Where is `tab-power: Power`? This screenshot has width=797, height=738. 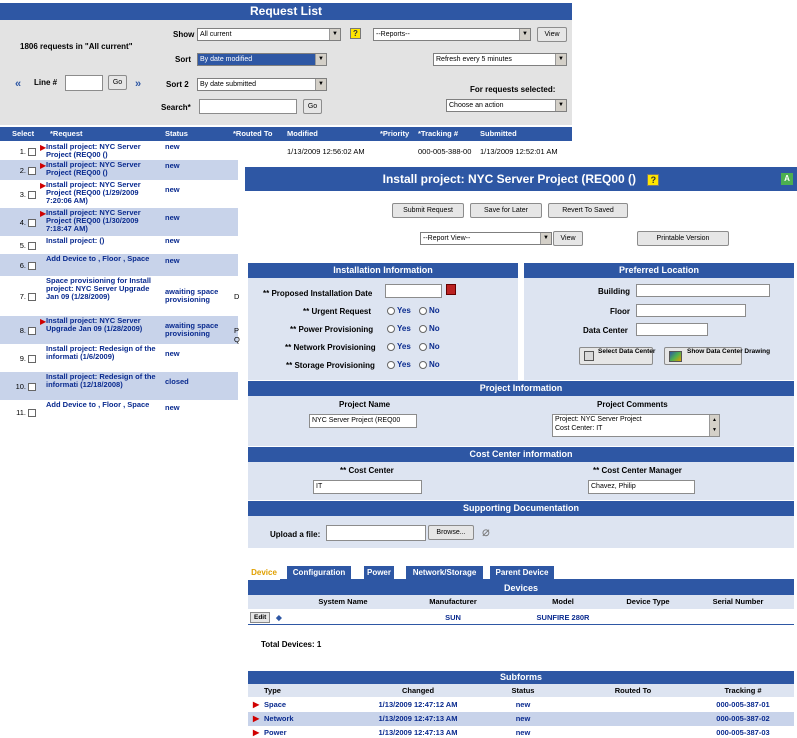
tab-power: Power is located at coordinates (379, 573).